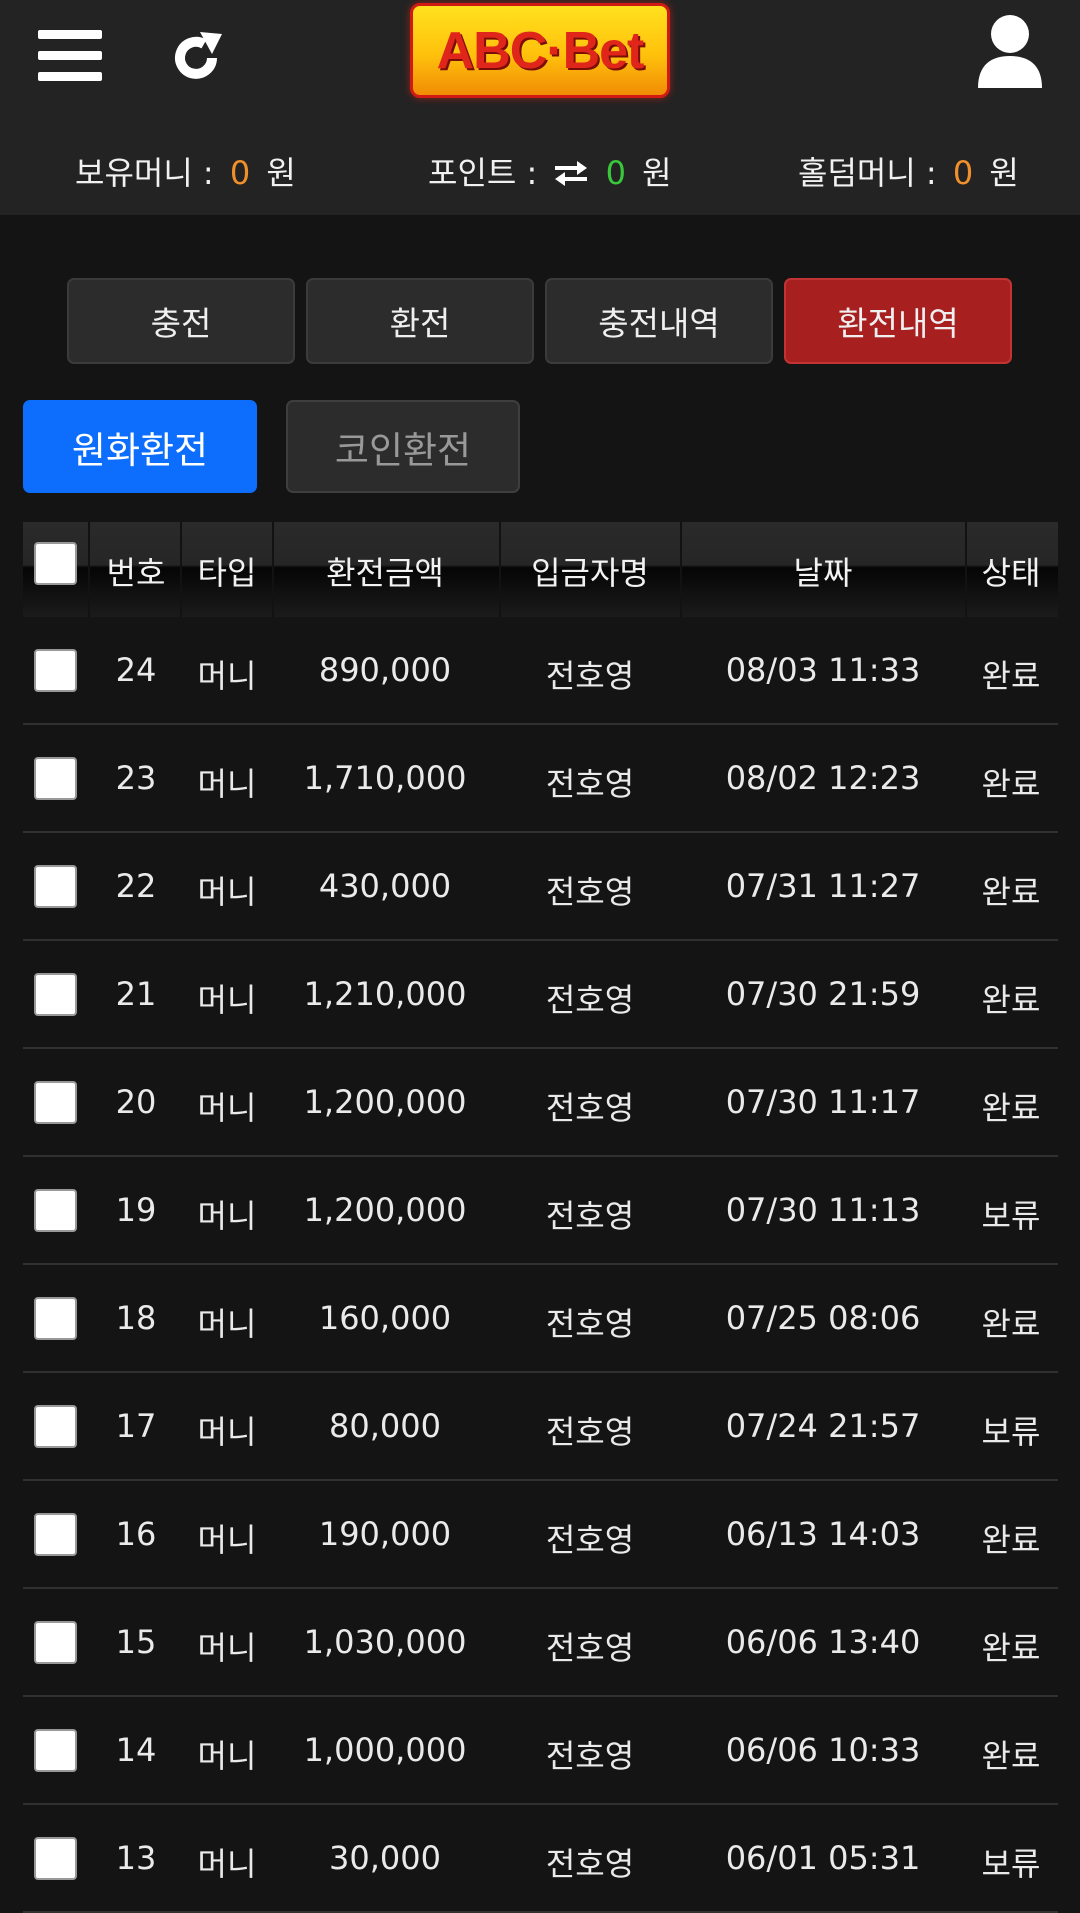 This screenshot has width=1080, height=1913. Describe the element at coordinates (867, 173) in the screenshot. I see `holdem-label: 홀덤머니 :` at that location.